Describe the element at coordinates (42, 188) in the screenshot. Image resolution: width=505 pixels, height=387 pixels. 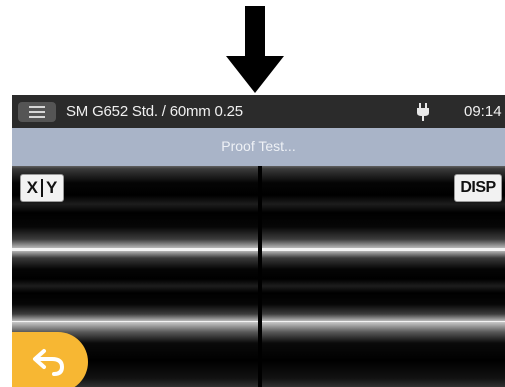
I see `xy-view-button: X Y` at that location.